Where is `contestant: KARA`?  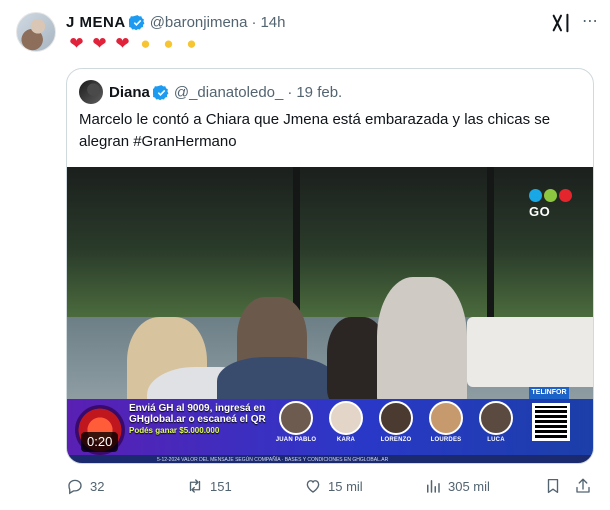
contestant: KARA is located at coordinates (346, 427).